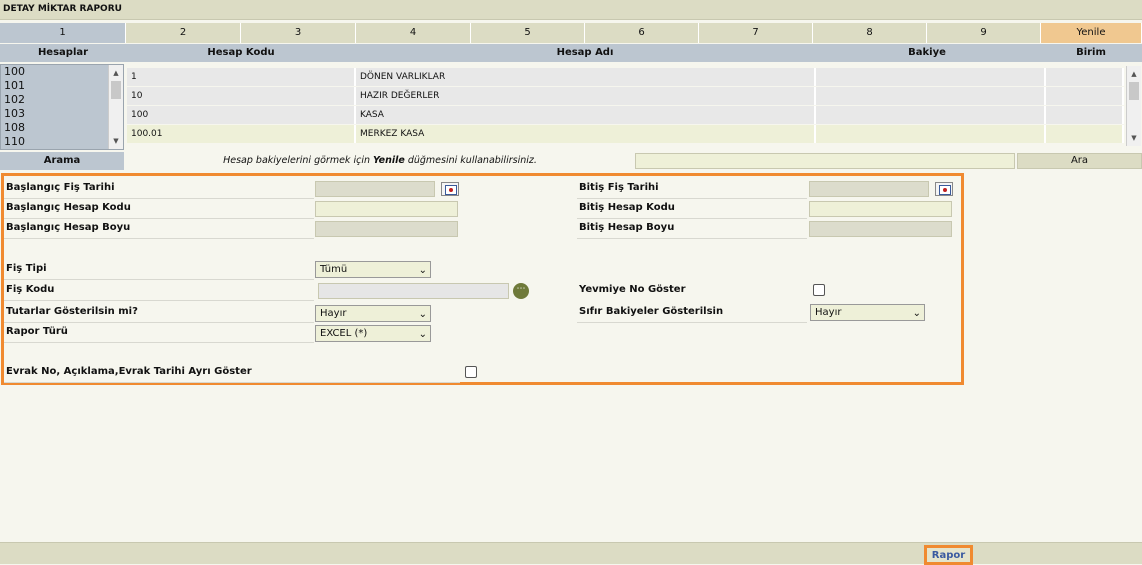 The height and width of the screenshot is (565, 1142). Describe the element at coordinates (867, 312) in the screenshot. I see `sifir-bakiyeler-select: Hayır ⌄` at that location.